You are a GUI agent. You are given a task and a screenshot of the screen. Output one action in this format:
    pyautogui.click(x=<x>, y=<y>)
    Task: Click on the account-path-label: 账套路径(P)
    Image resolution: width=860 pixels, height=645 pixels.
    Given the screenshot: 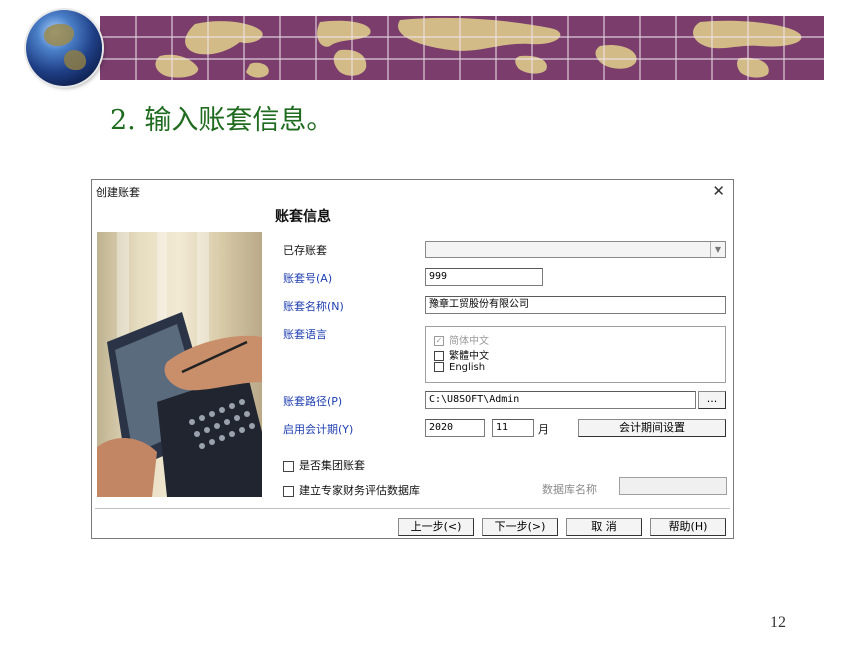 What is the action you would take?
    pyautogui.click(x=313, y=401)
    